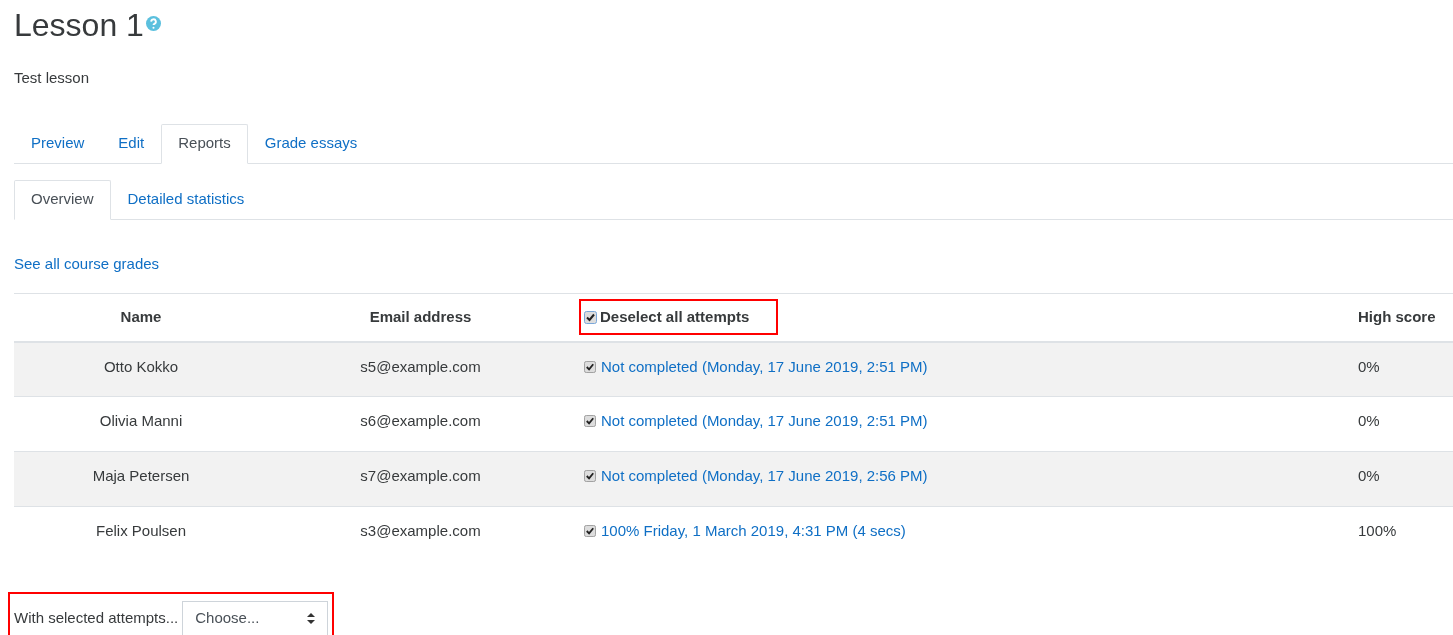  I want to click on table-cell: Felix Poulsen, so click(140, 530).